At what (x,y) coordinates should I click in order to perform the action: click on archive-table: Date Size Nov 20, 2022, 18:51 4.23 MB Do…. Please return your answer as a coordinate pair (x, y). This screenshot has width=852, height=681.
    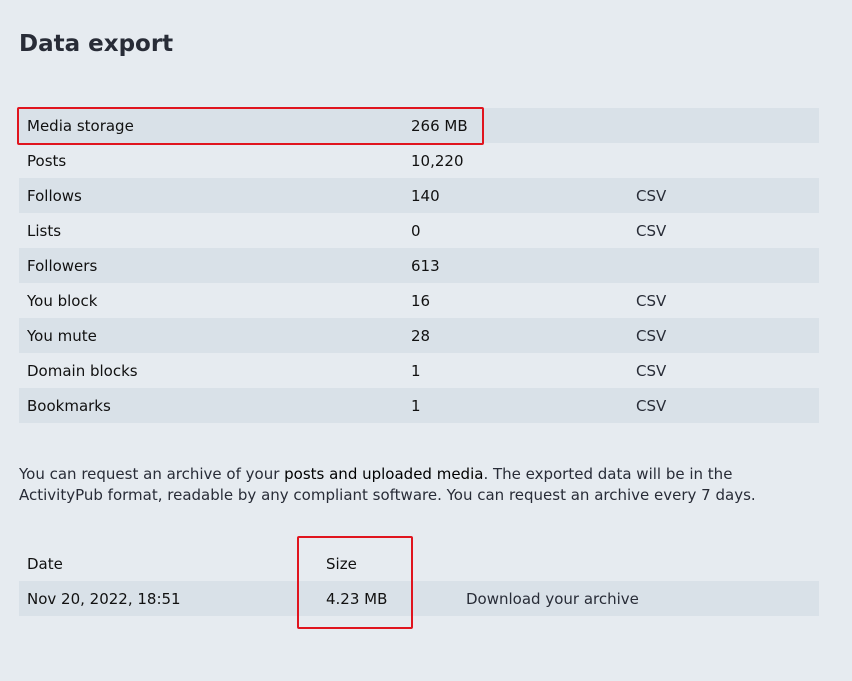
    Looking at the image, I should click on (419, 581).